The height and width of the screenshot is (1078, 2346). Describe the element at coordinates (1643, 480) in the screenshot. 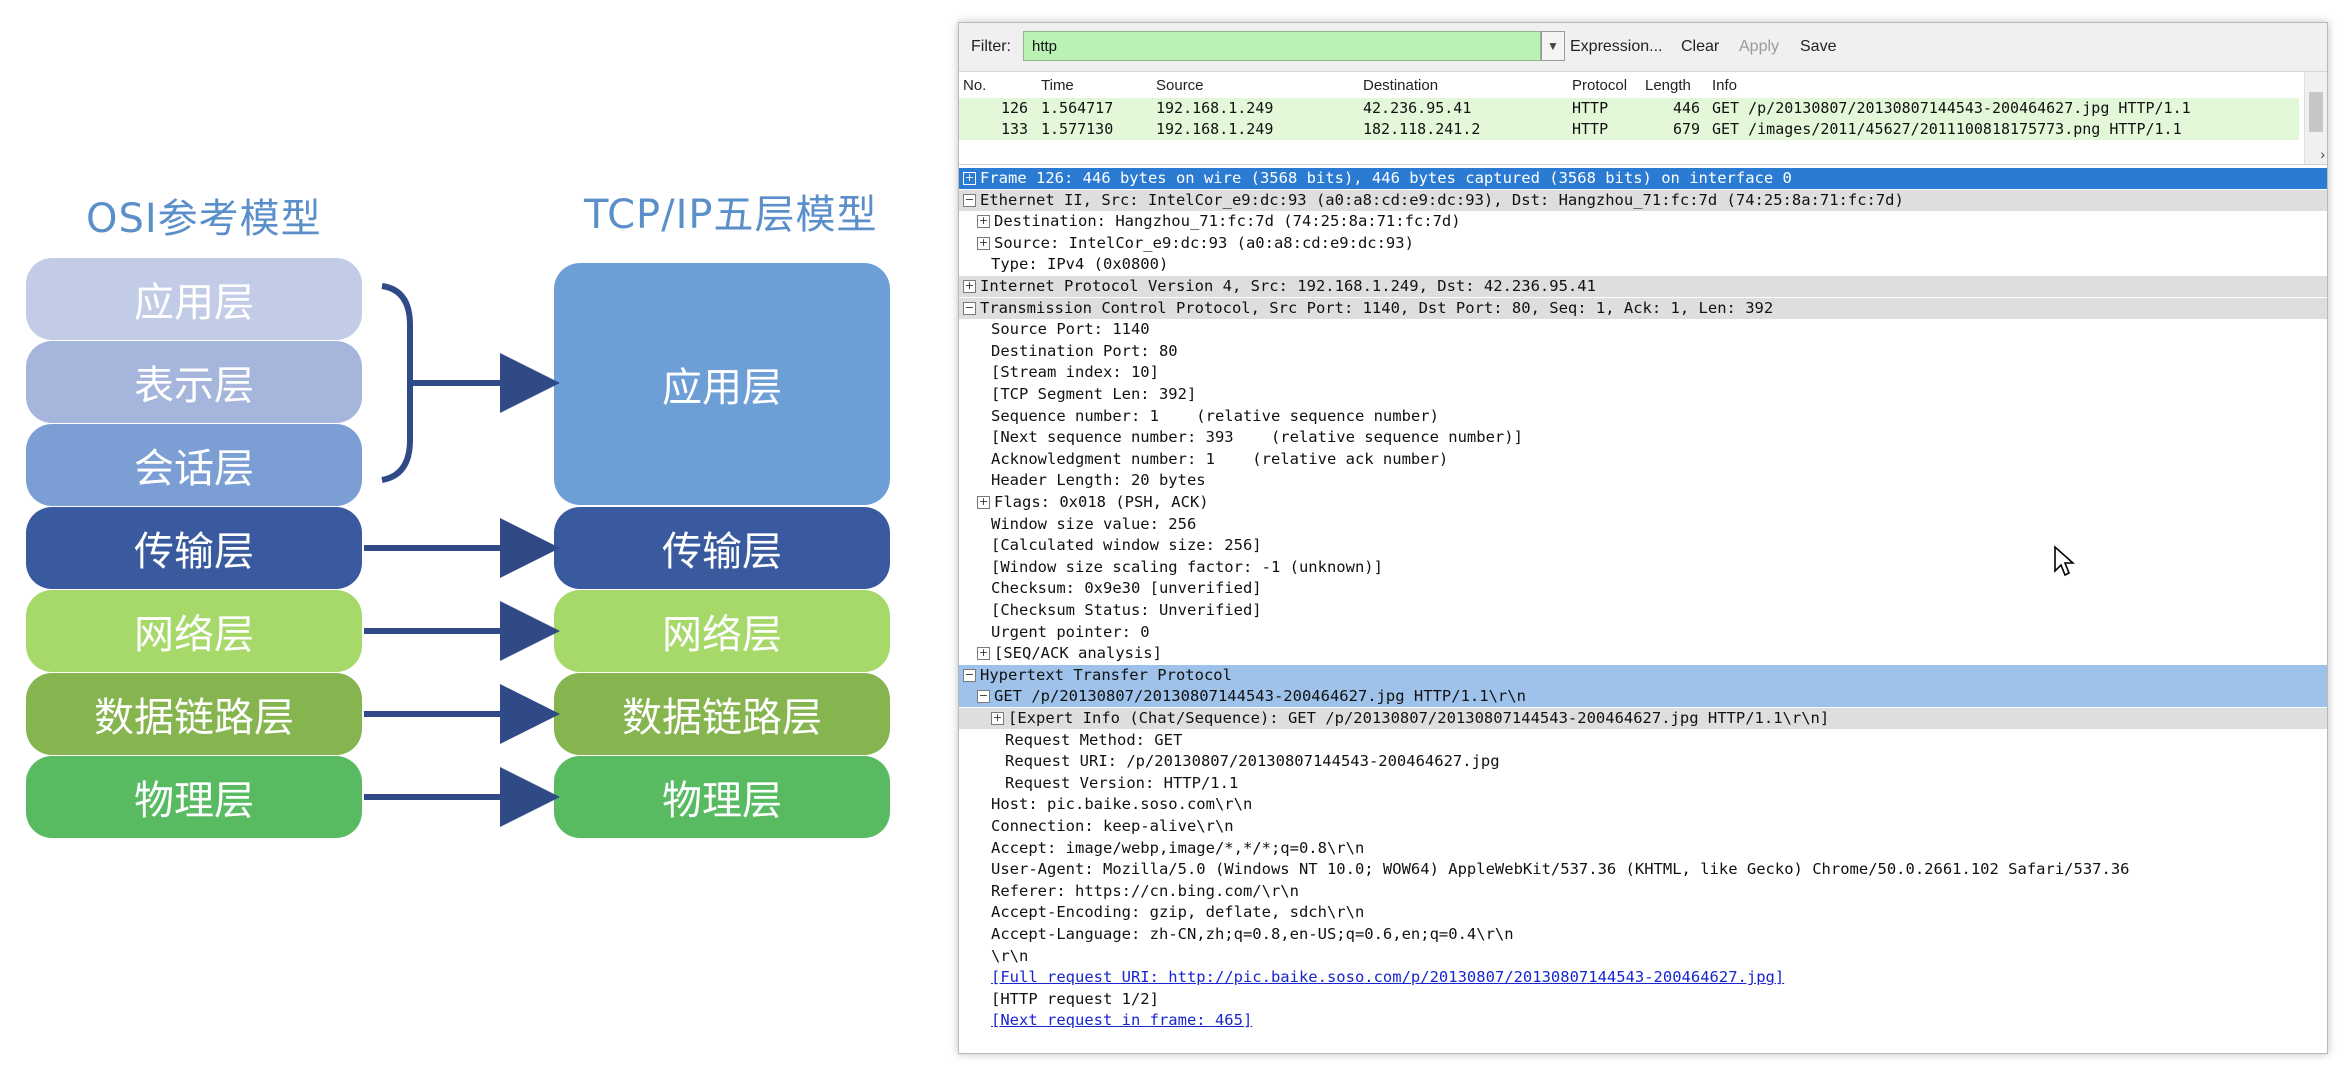

I see `detail-row: Header Length: 20 bytes` at that location.